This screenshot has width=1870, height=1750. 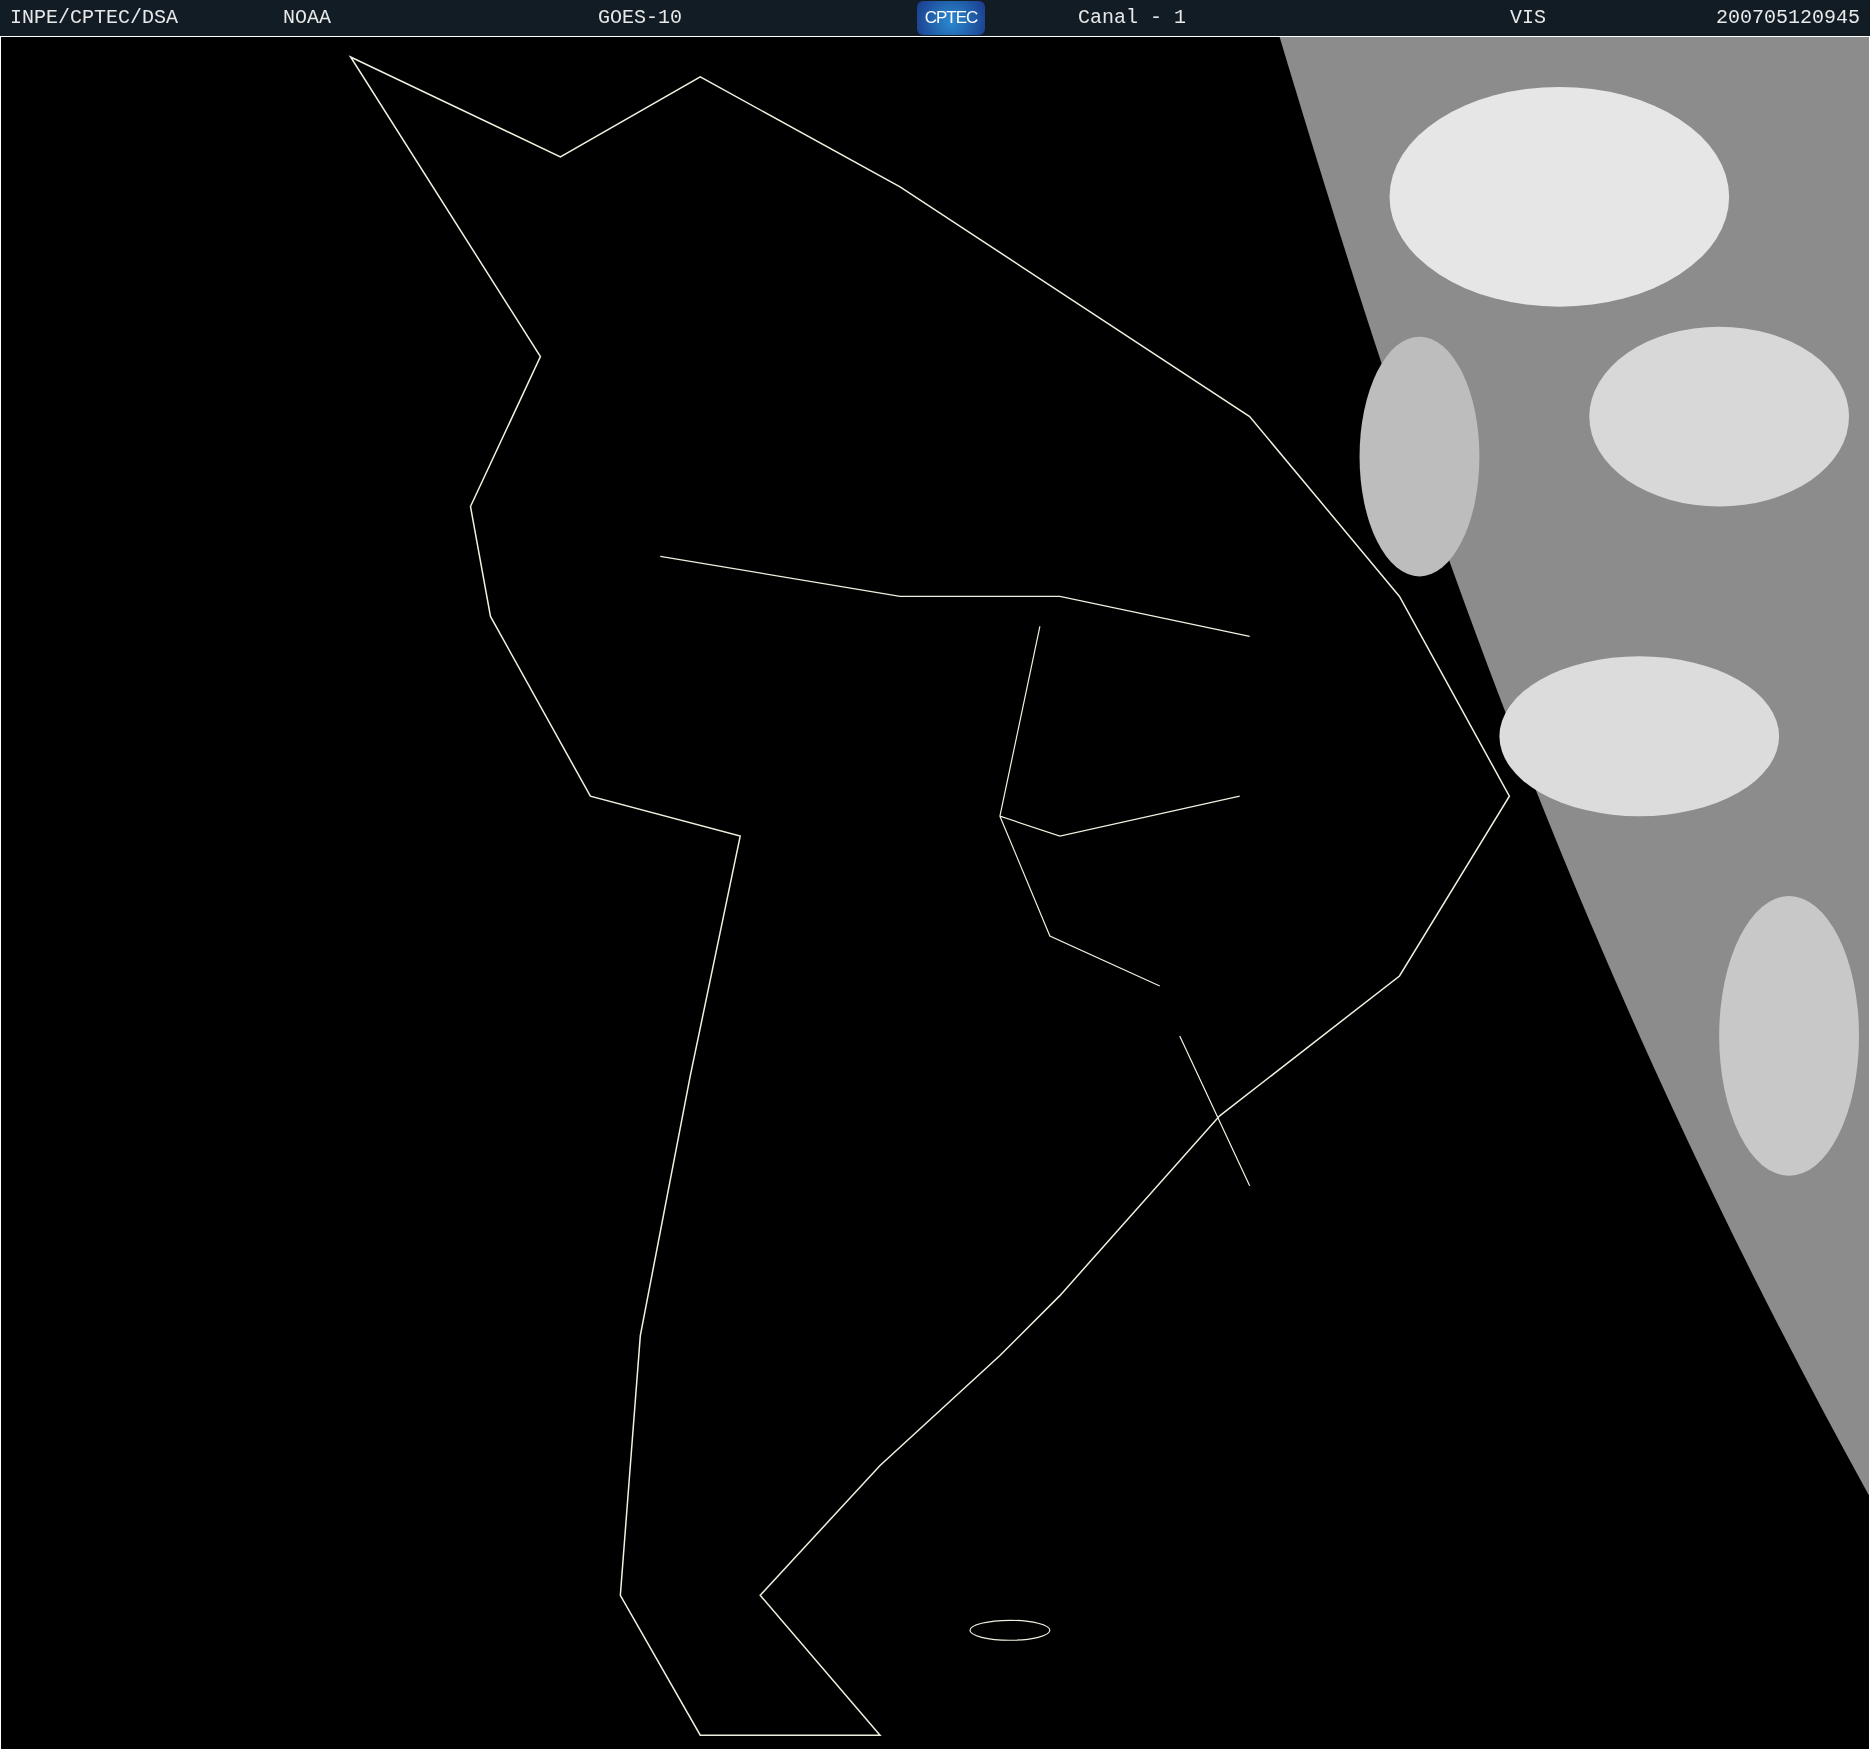 What do you see at coordinates (640, 18) in the screenshot?
I see `satellite-label: GOES-10` at bounding box center [640, 18].